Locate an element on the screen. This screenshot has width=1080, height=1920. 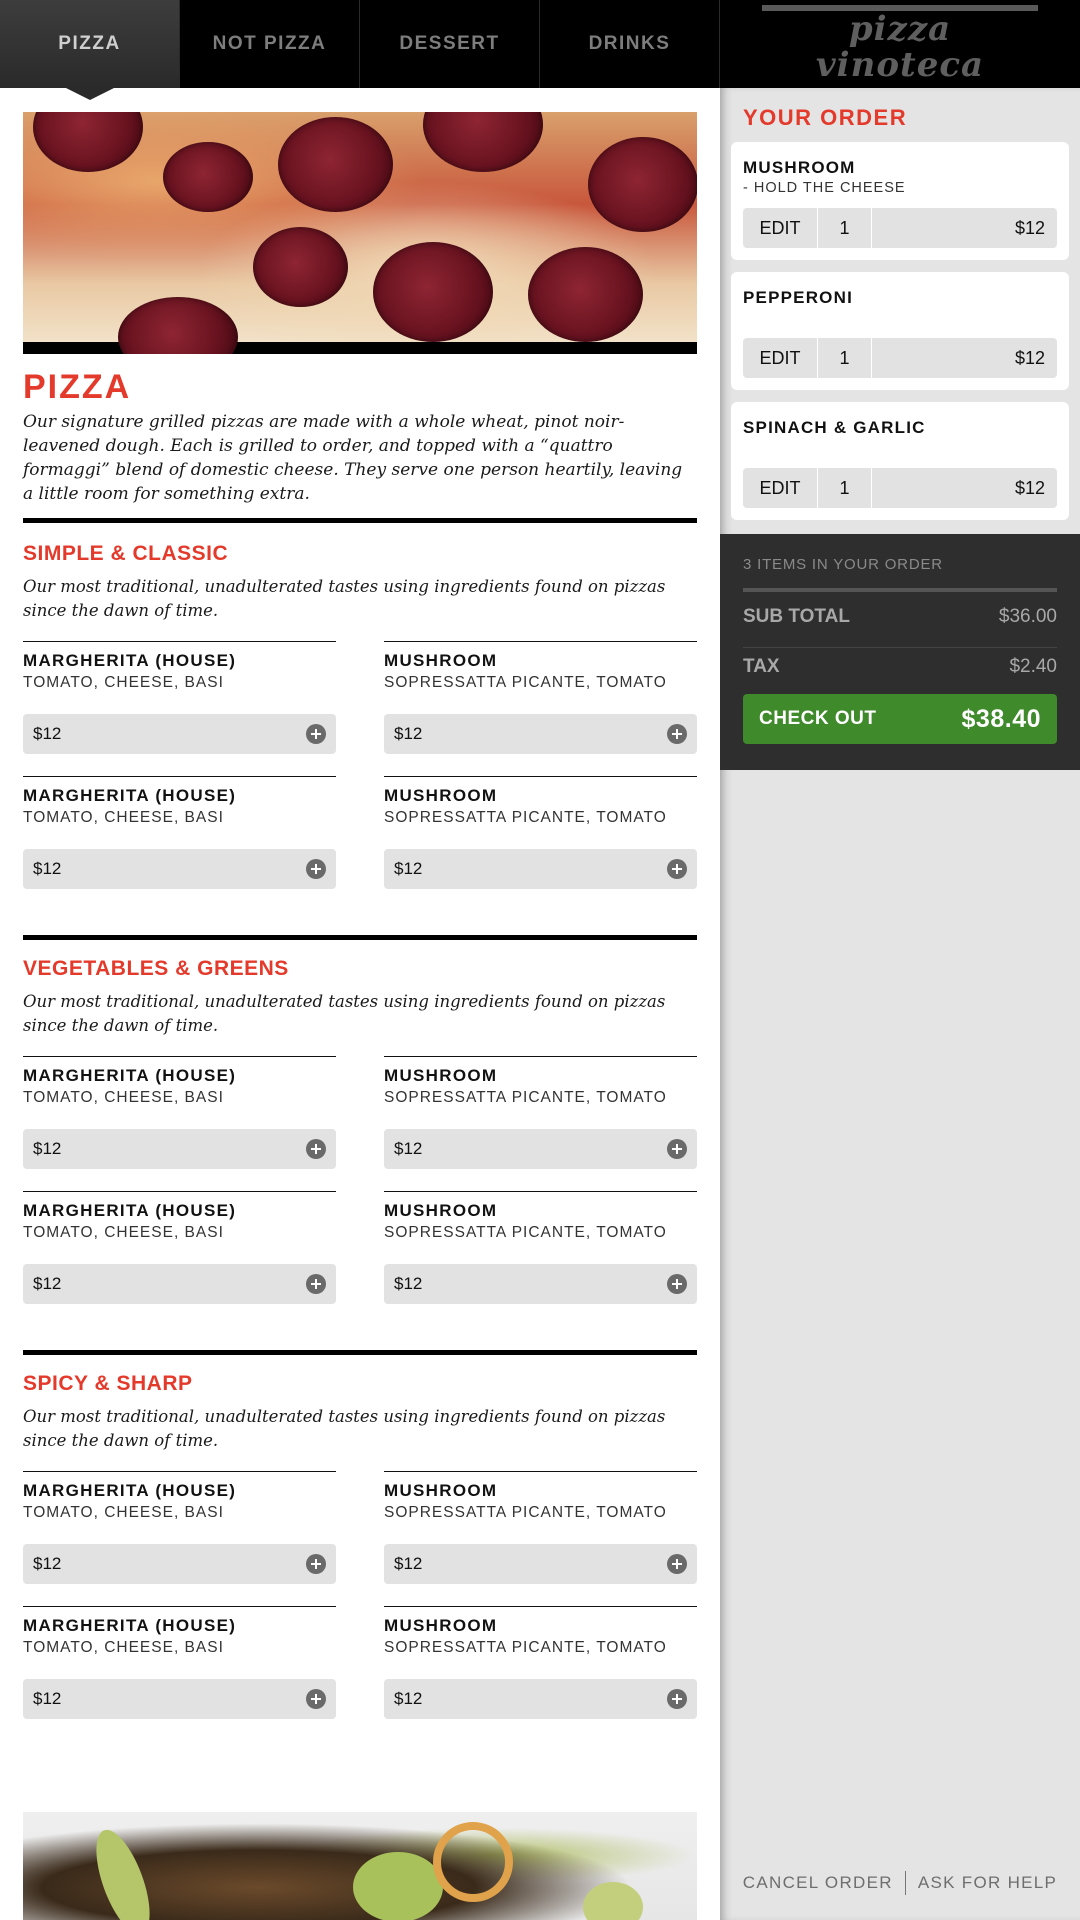
tab-drinks: DRINKS is located at coordinates (630, 44).